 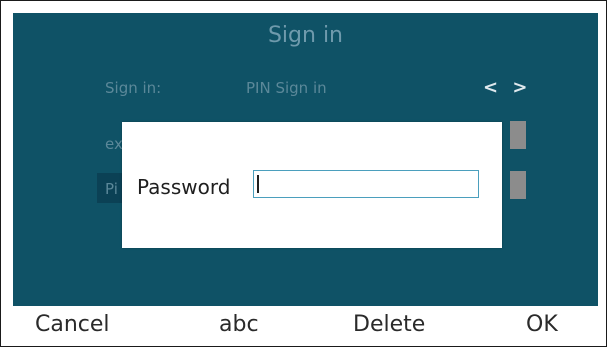 What do you see at coordinates (389, 324) in the screenshot?
I see `delete-softkey: Delete` at bounding box center [389, 324].